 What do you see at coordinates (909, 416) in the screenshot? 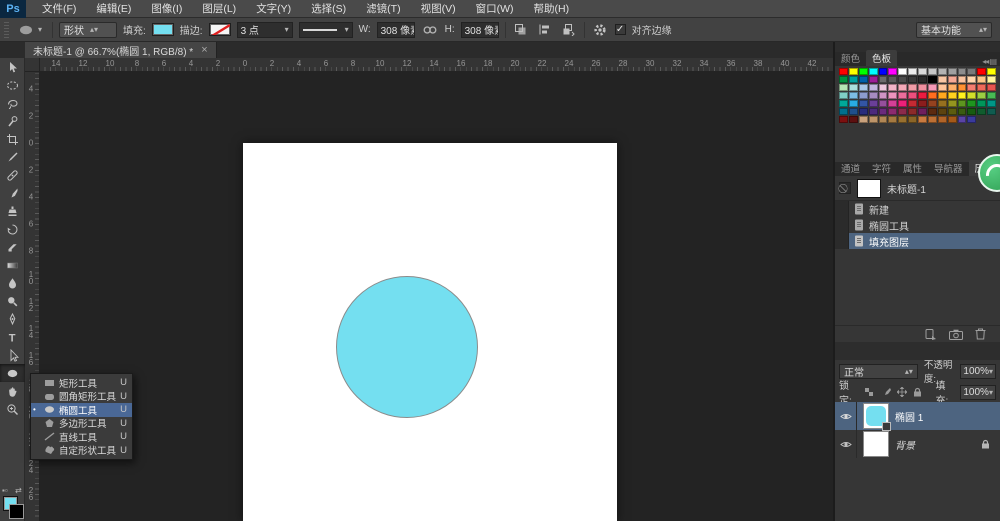
I see `layer-name: 椭圆 1` at bounding box center [909, 416].